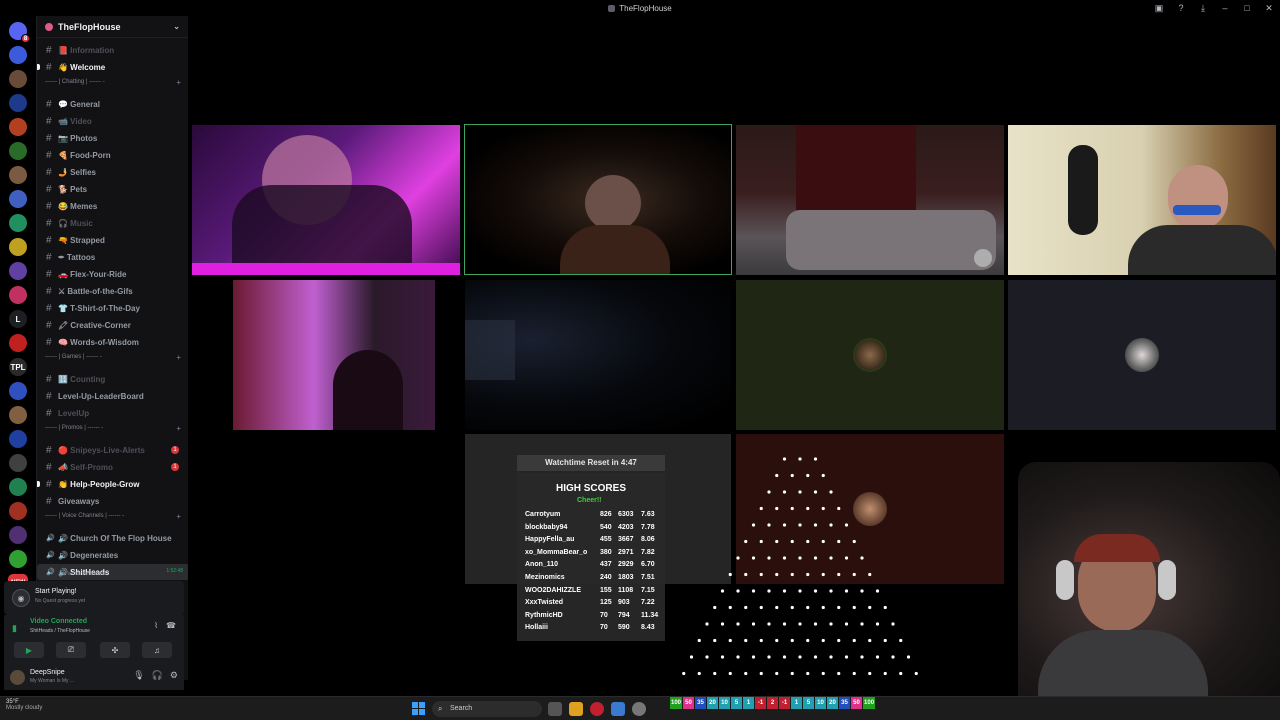 The width and height of the screenshot is (1280, 720). Describe the element at coordinates (14, 628) in the screenshot. I see `signal-icon: ▮` at that location.